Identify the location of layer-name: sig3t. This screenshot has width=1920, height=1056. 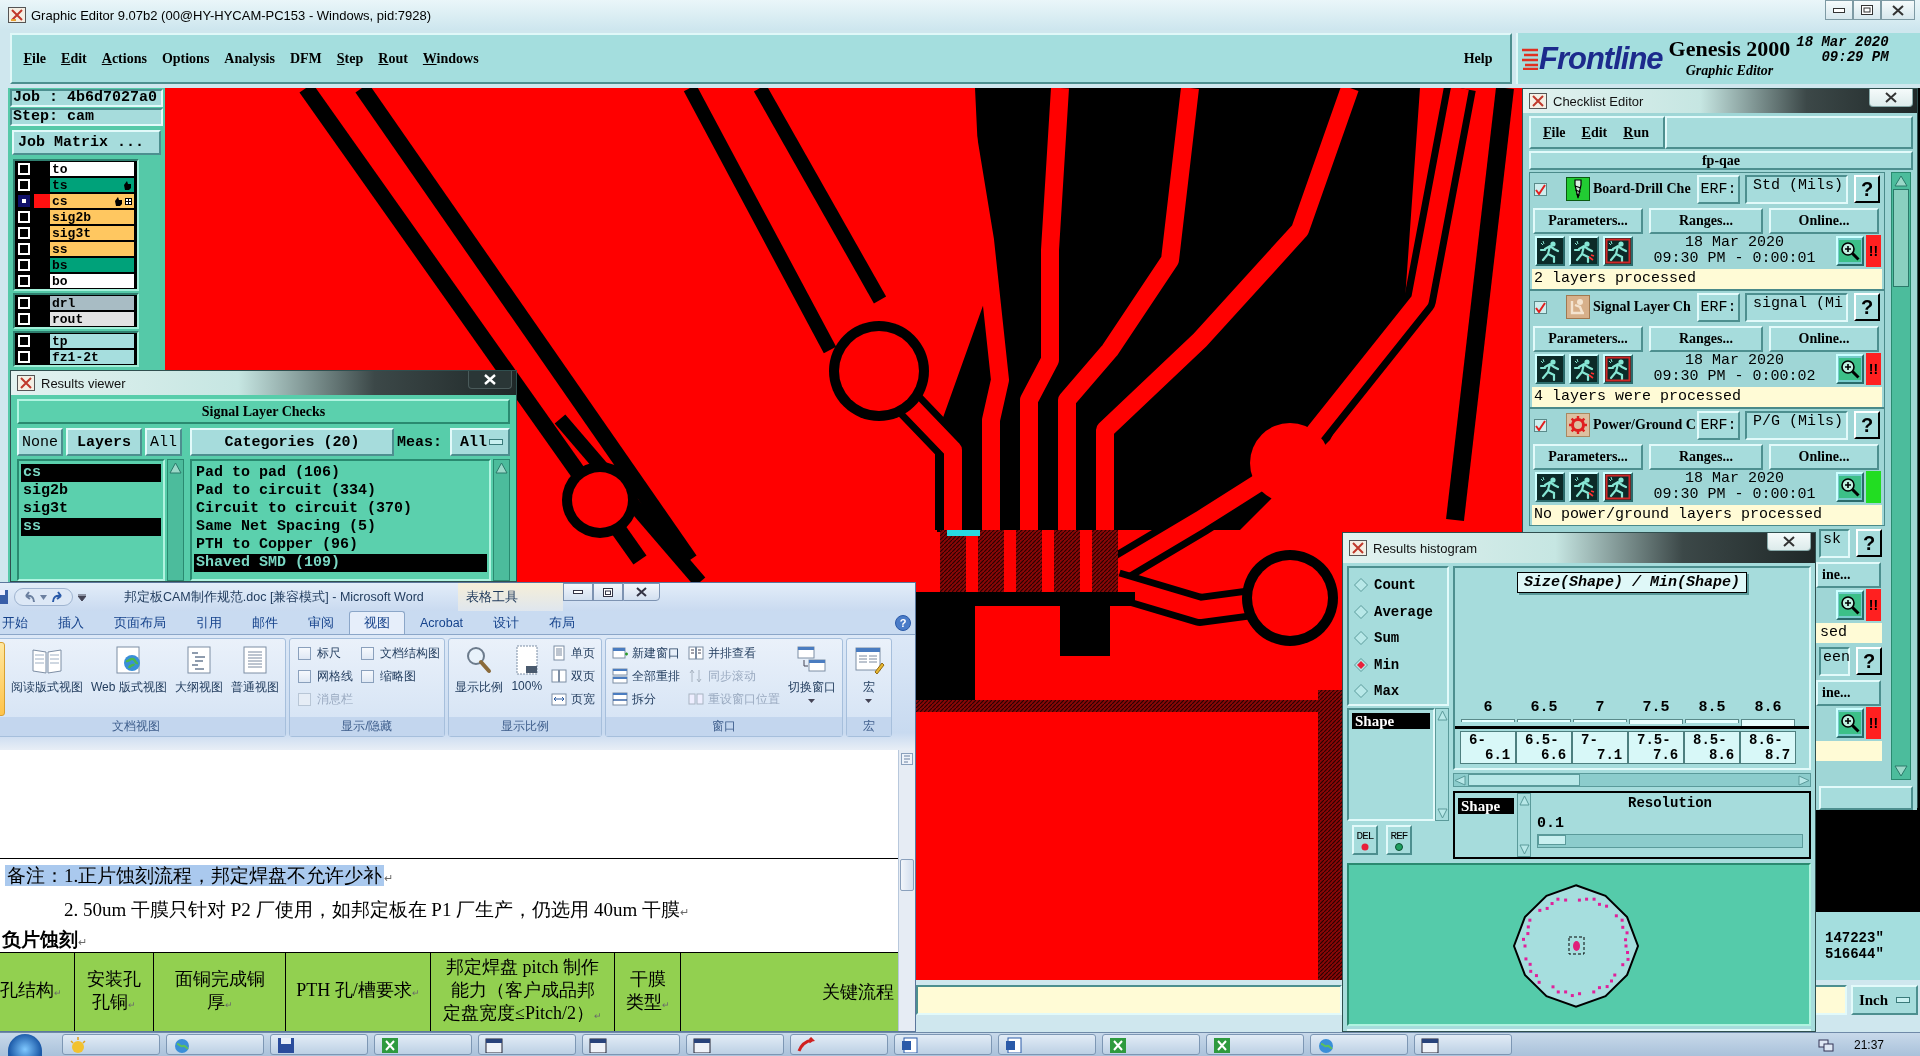
(92, 233).